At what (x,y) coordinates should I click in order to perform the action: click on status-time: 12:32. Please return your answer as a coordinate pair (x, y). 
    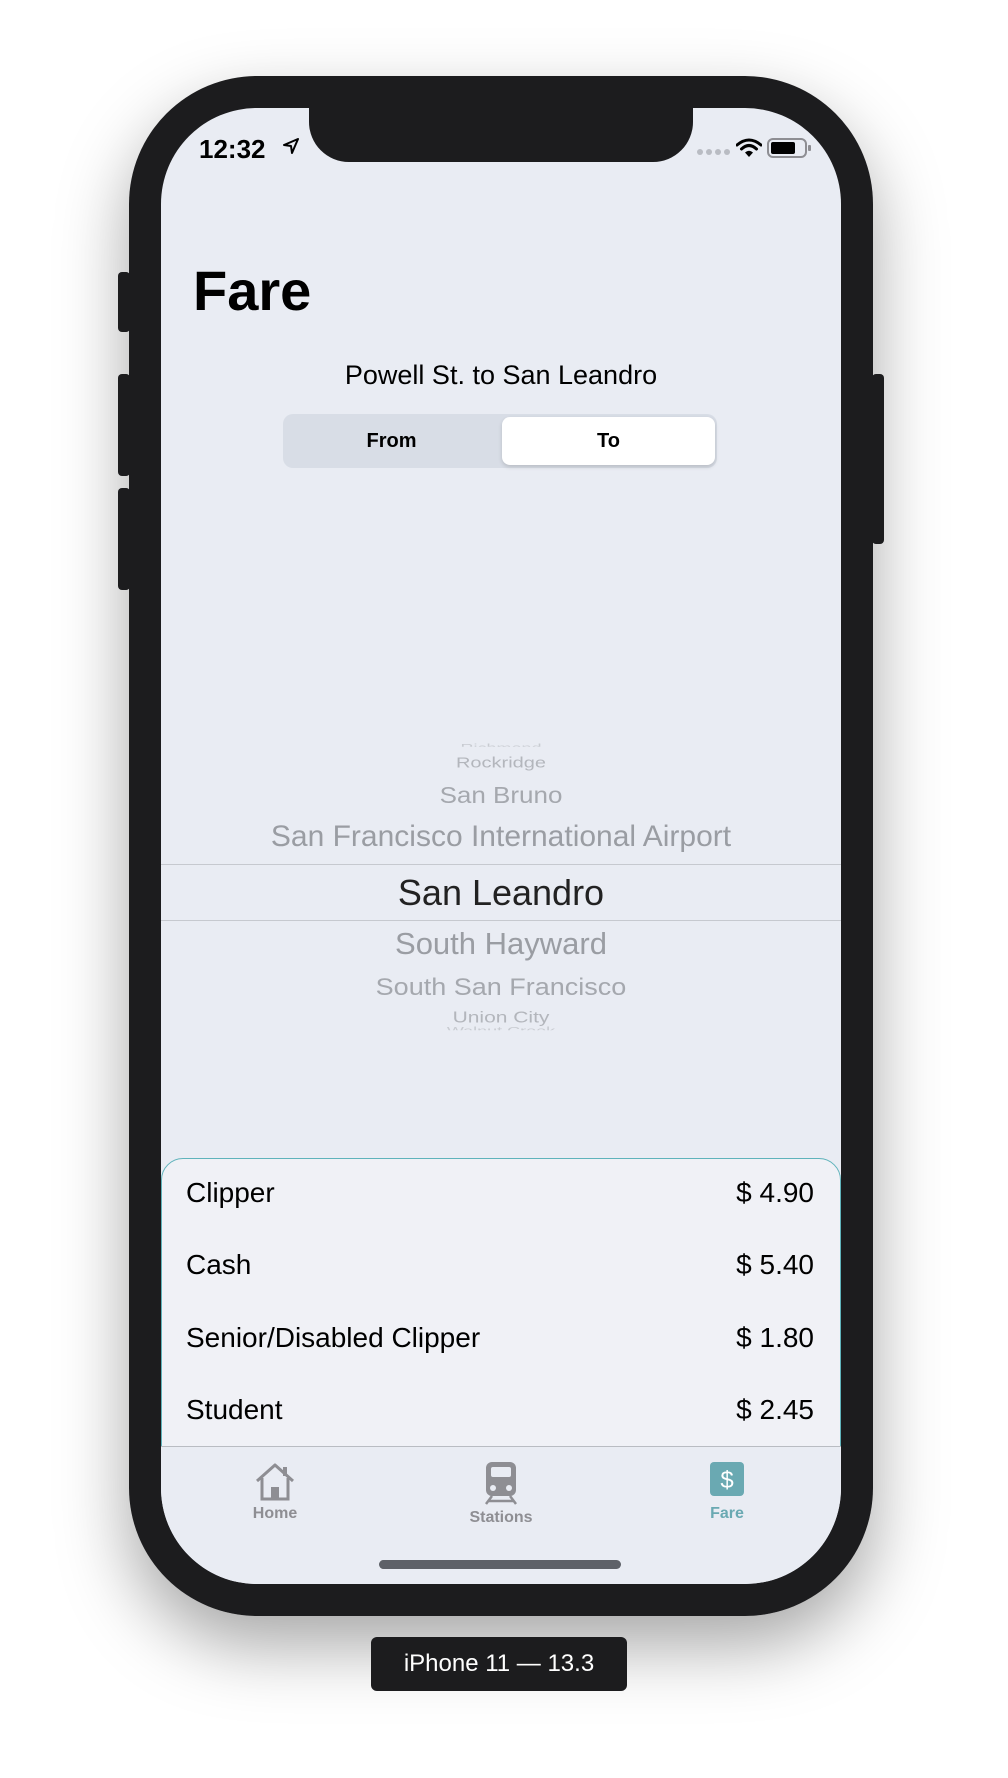
    Looking at the image, I should click on (232, 149).